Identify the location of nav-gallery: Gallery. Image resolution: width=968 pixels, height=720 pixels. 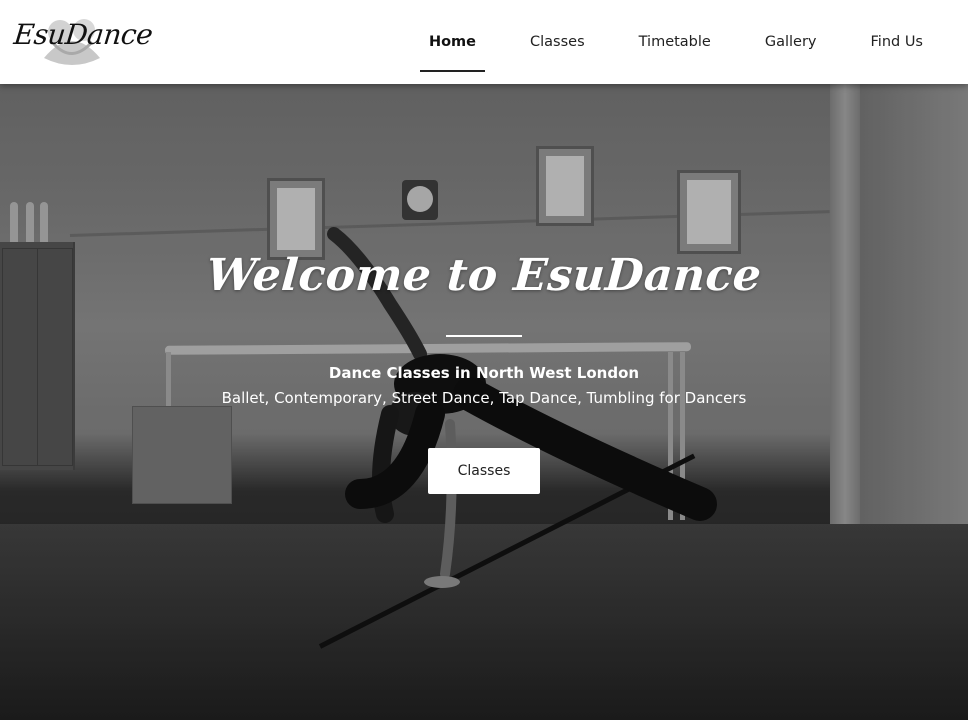
(791, 42).